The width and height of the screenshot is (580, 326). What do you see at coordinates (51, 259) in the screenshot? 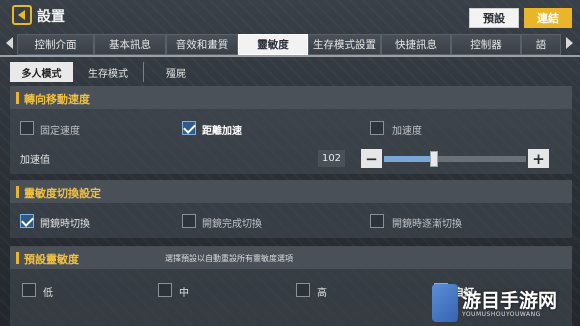
I see `section-title: 預設靈敏度` at bounding box center [51, 259].